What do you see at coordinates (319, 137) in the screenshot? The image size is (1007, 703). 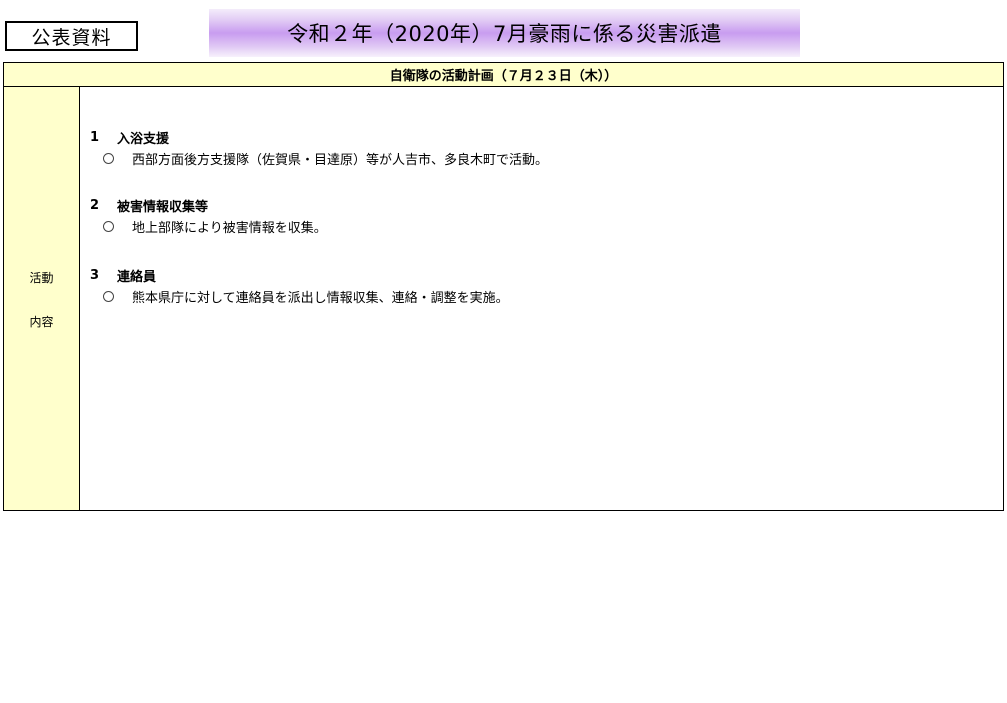 I see `section-heading: 1 入浴支援` at bounding box center [319, 137].